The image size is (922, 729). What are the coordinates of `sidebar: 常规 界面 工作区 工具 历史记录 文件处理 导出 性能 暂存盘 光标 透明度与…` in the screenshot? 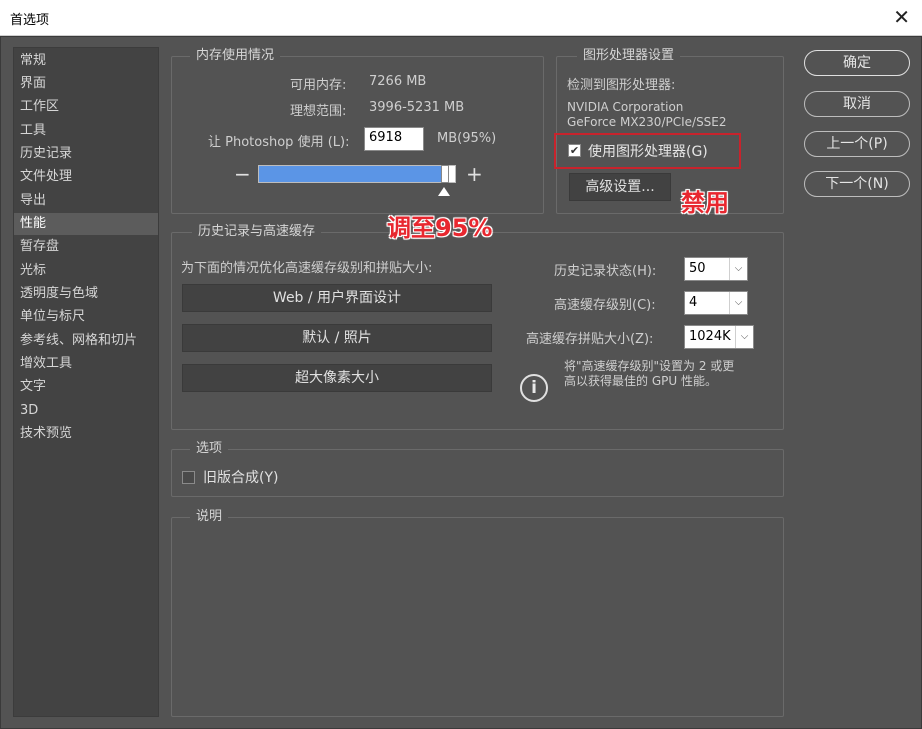 It's located at (86, 382).